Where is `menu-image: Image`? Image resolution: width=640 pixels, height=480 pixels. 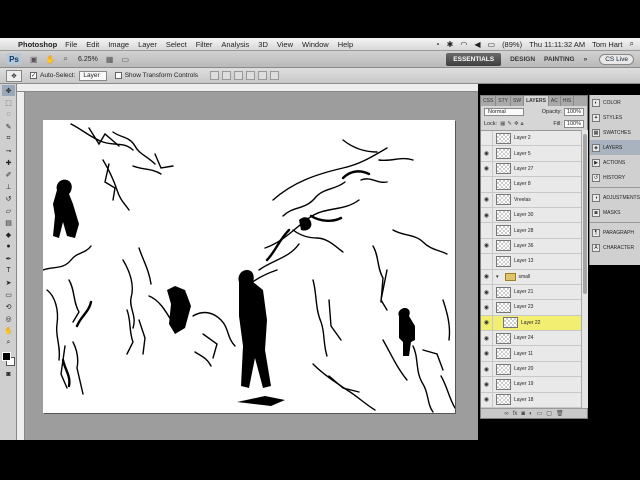 menu-image: Image is located at coordinates (118, 44).